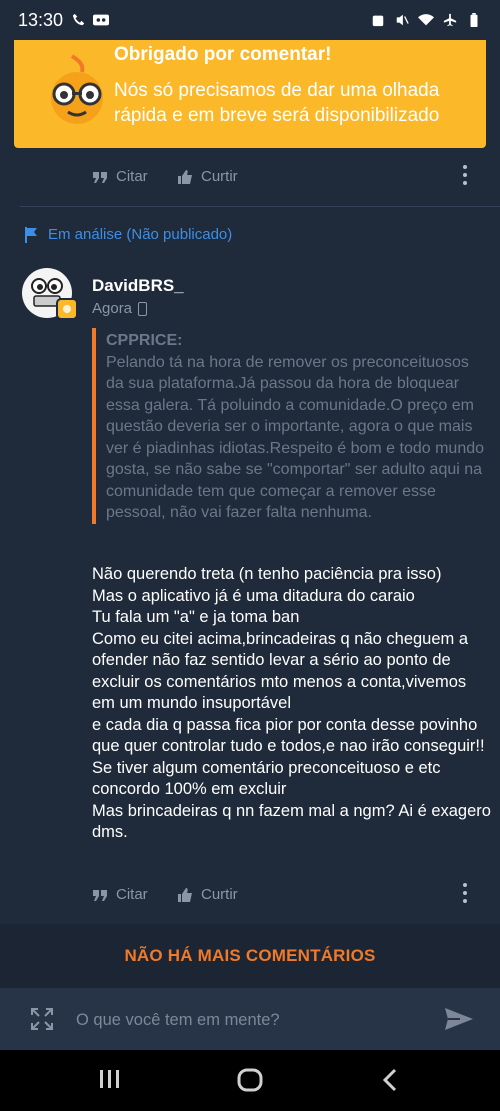  I want to click on send-icon, so click(459, 1019).